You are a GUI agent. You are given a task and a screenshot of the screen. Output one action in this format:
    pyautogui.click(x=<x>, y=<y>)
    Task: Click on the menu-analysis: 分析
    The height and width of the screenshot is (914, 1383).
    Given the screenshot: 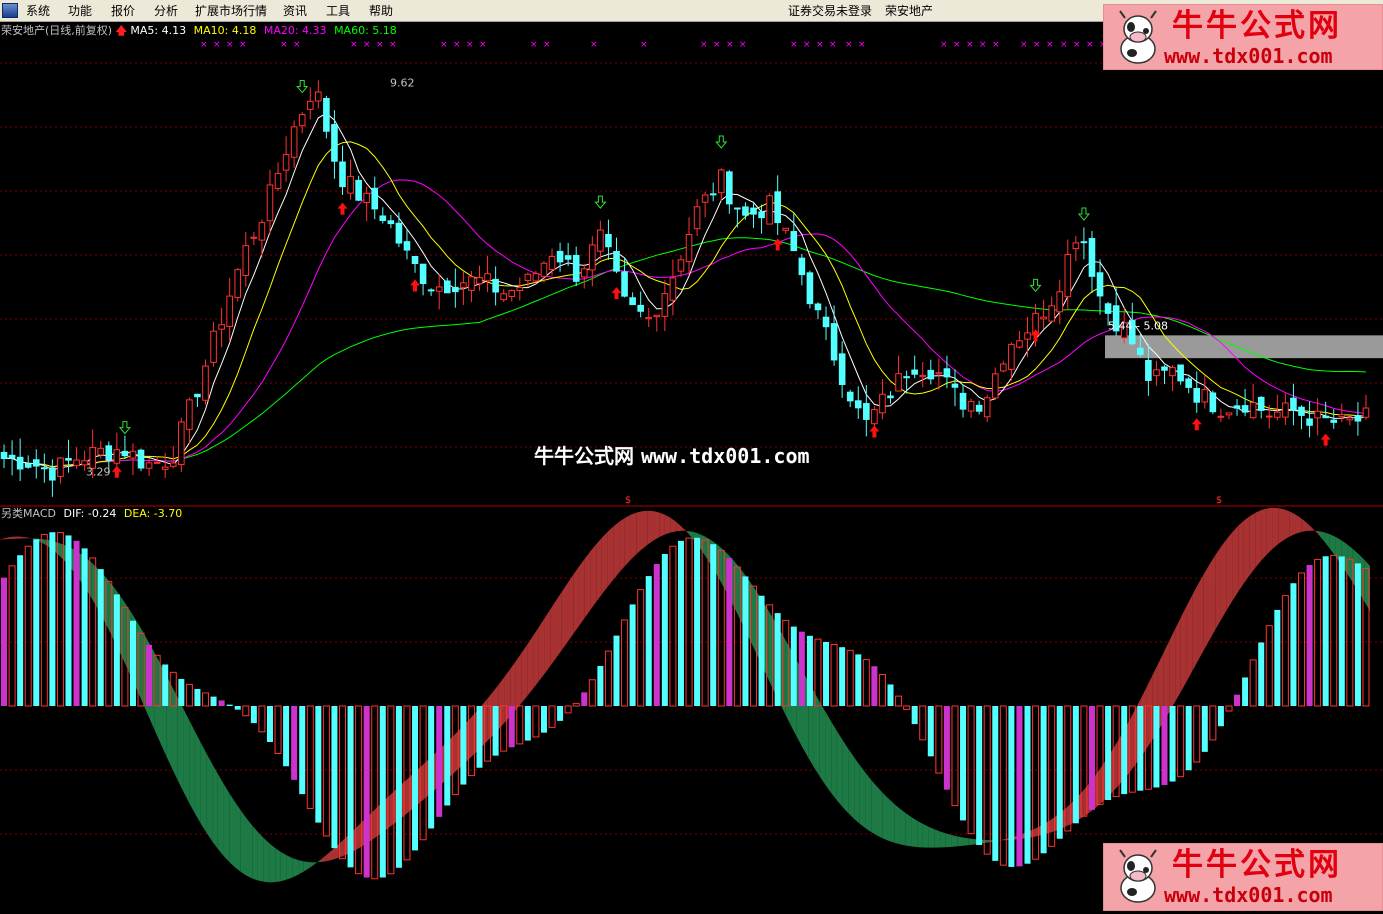 What is the action you would take?
    pyautogui.click(x=166, y=11)
    